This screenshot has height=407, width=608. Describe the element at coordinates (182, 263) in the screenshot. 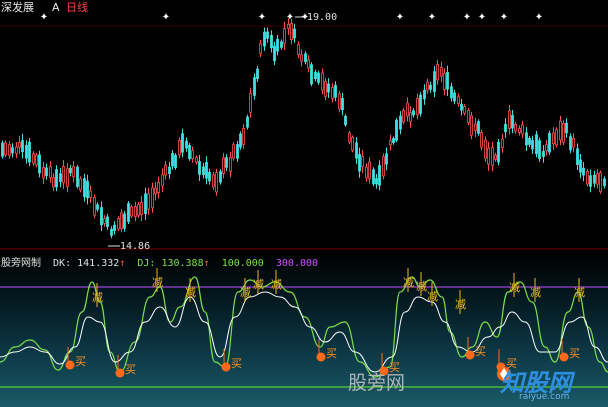

I see `dj-value: 130.388` at that location.